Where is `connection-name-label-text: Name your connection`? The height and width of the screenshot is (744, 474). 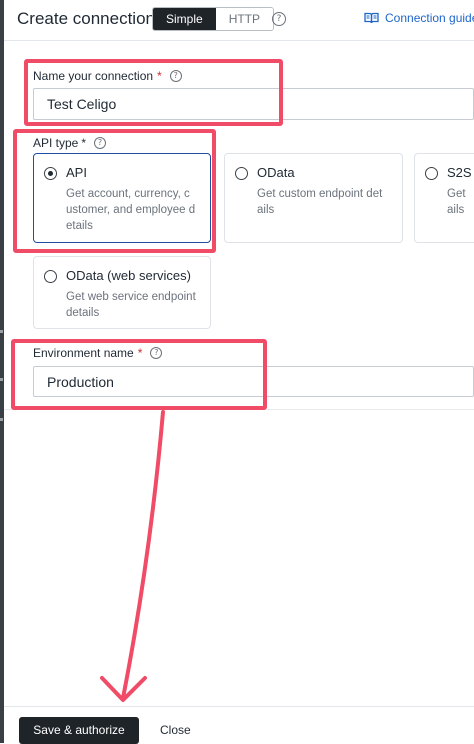
connection-name-label-text: Name your connection is located at coordinates (93, 76).